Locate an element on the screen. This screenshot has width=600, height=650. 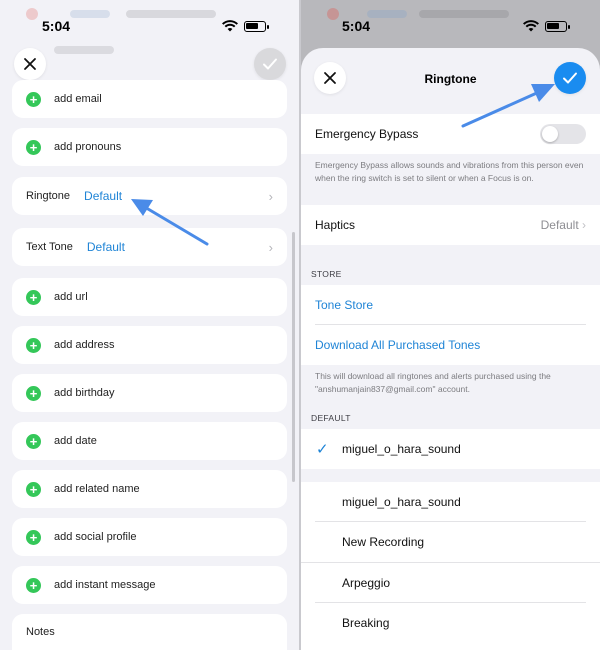
text-tone-label: Text Tone is located at coordinates (49, 247).